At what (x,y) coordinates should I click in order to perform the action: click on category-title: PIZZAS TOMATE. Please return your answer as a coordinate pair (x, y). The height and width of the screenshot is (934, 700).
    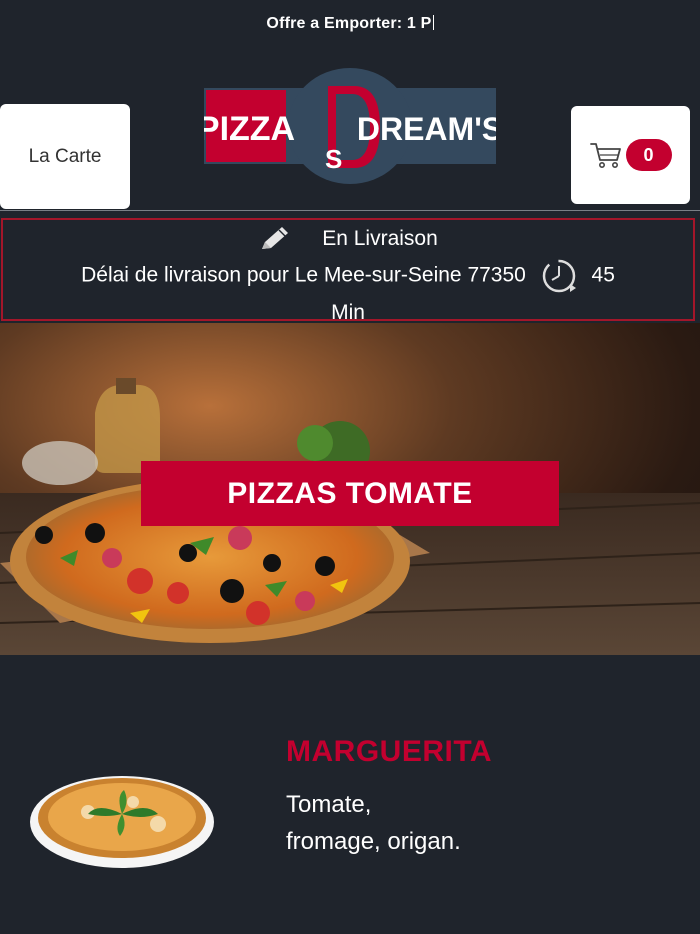
    Looking at the image, I should click on (350, 493).